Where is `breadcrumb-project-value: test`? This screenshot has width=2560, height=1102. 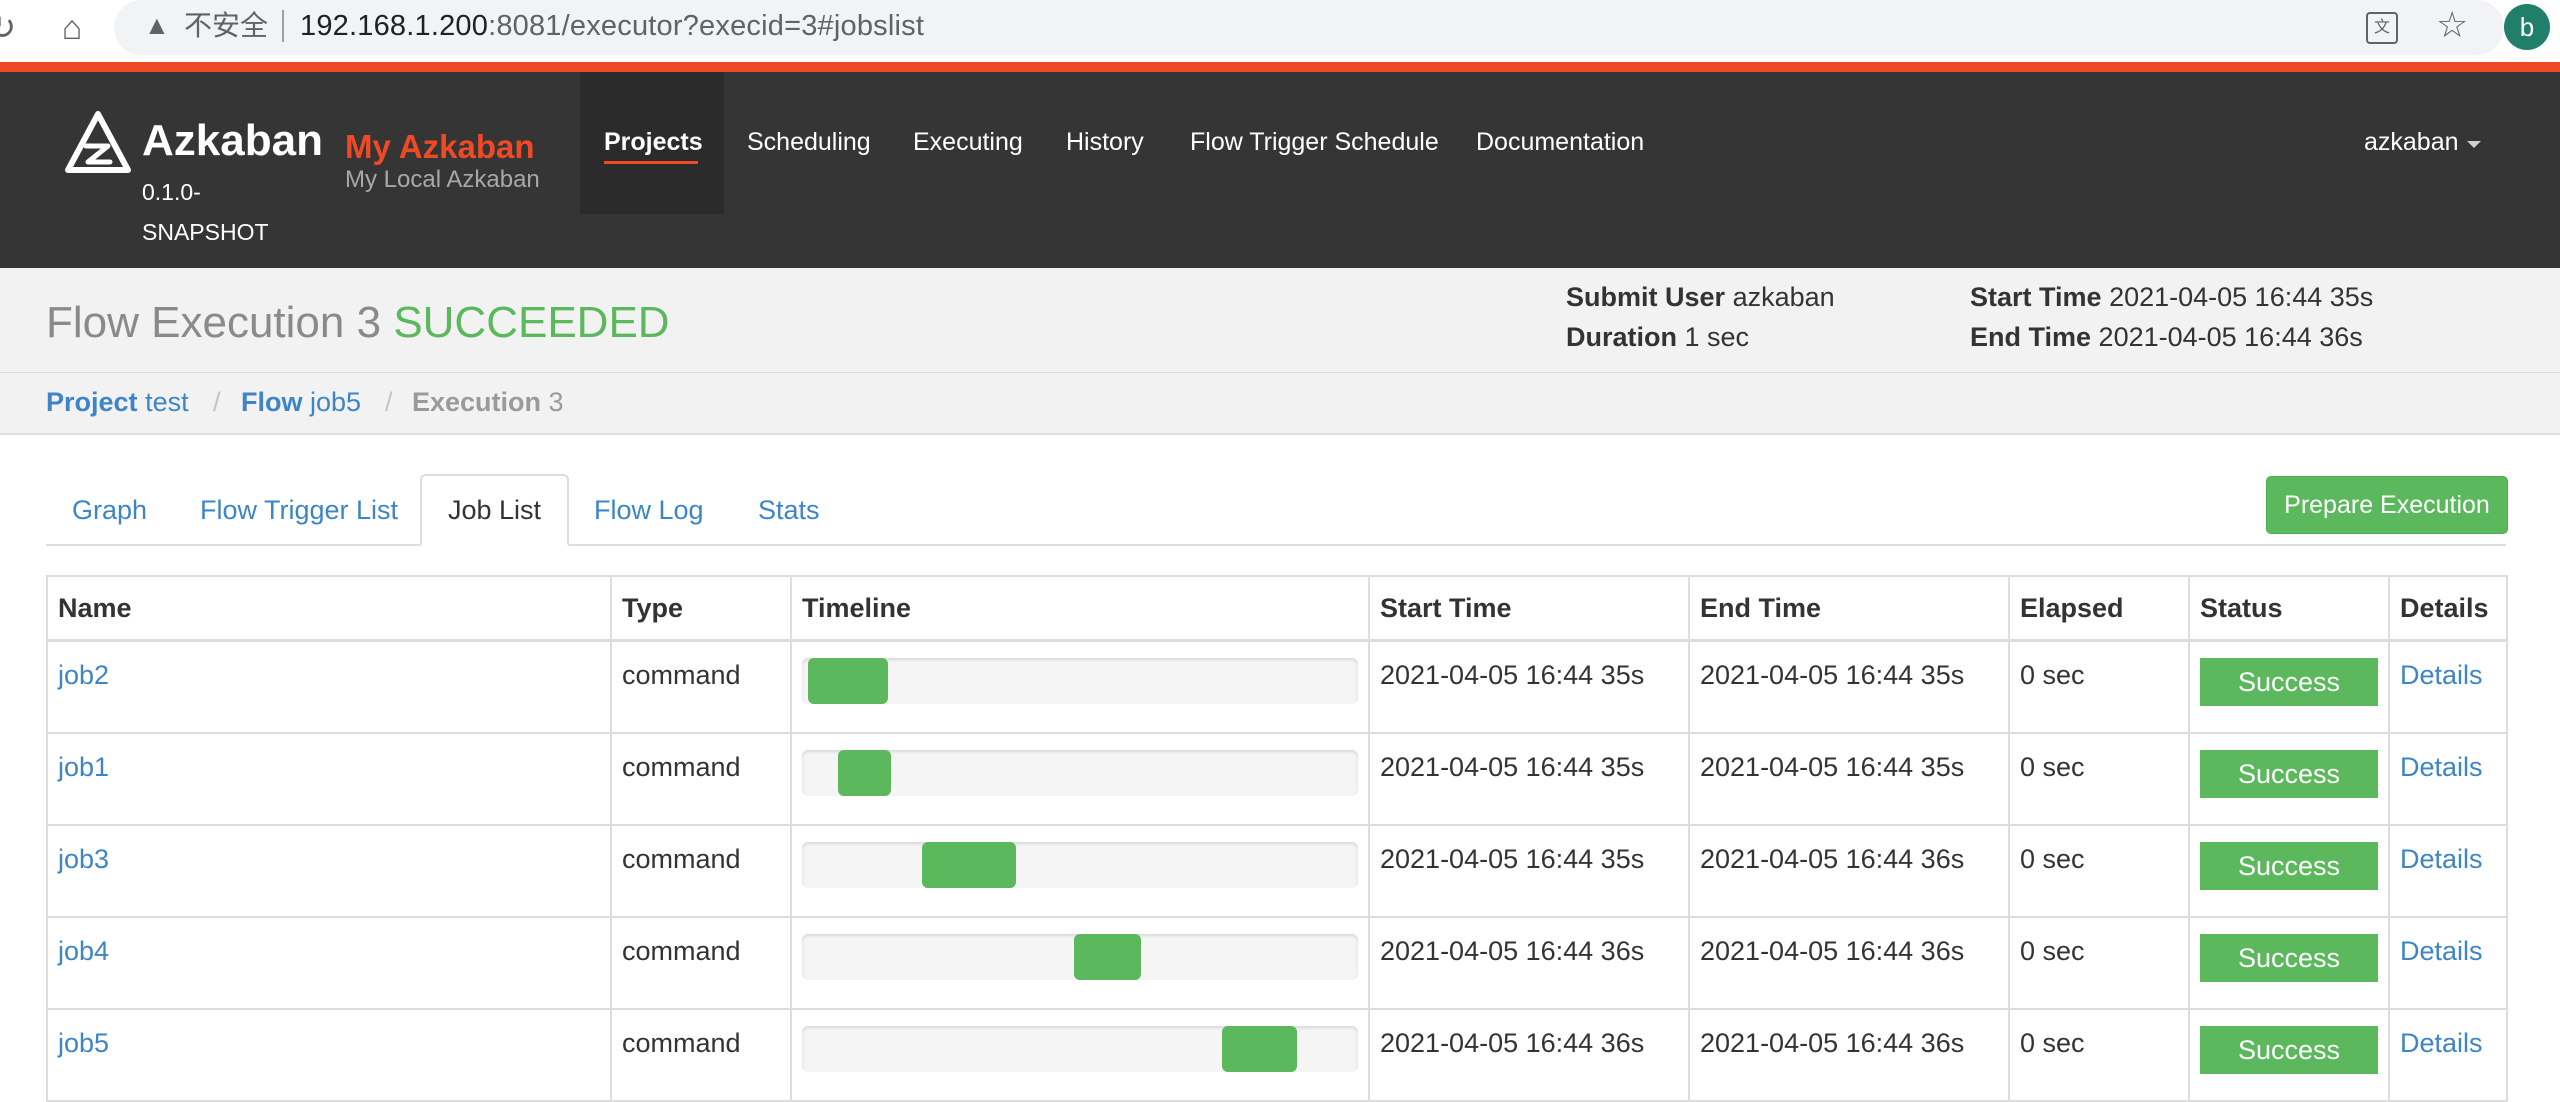
breadcrumb-project-value: test is located at coordinates (167, 402).